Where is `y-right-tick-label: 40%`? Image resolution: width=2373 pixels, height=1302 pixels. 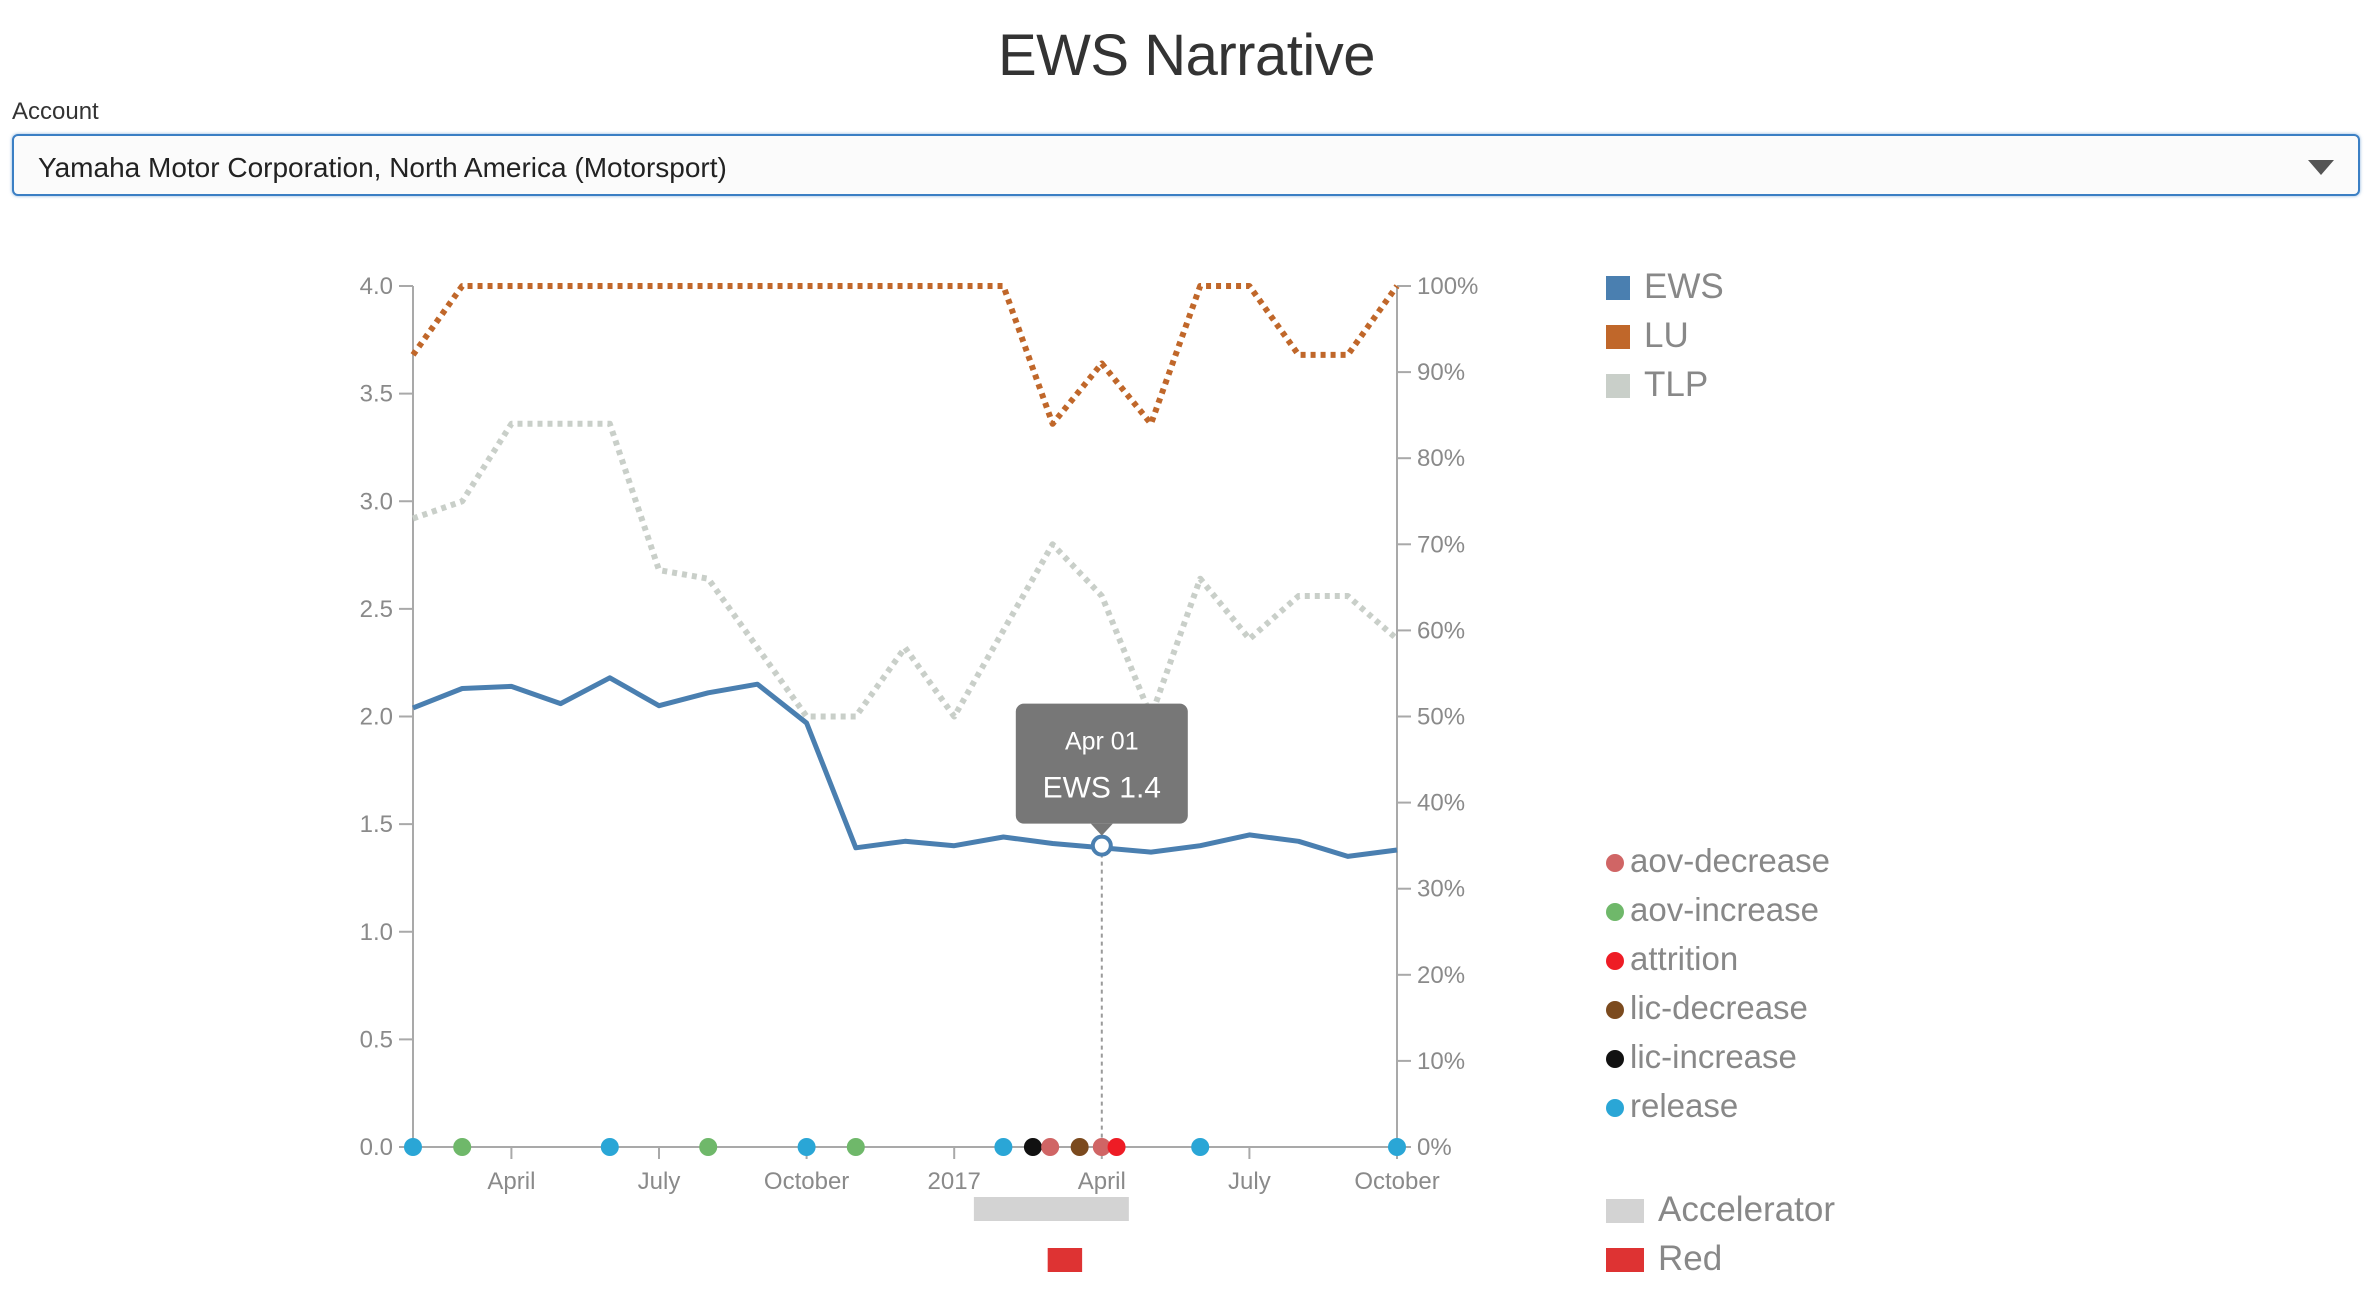
y-right-tick-label: 40% is located at coordinates (1441, 803).